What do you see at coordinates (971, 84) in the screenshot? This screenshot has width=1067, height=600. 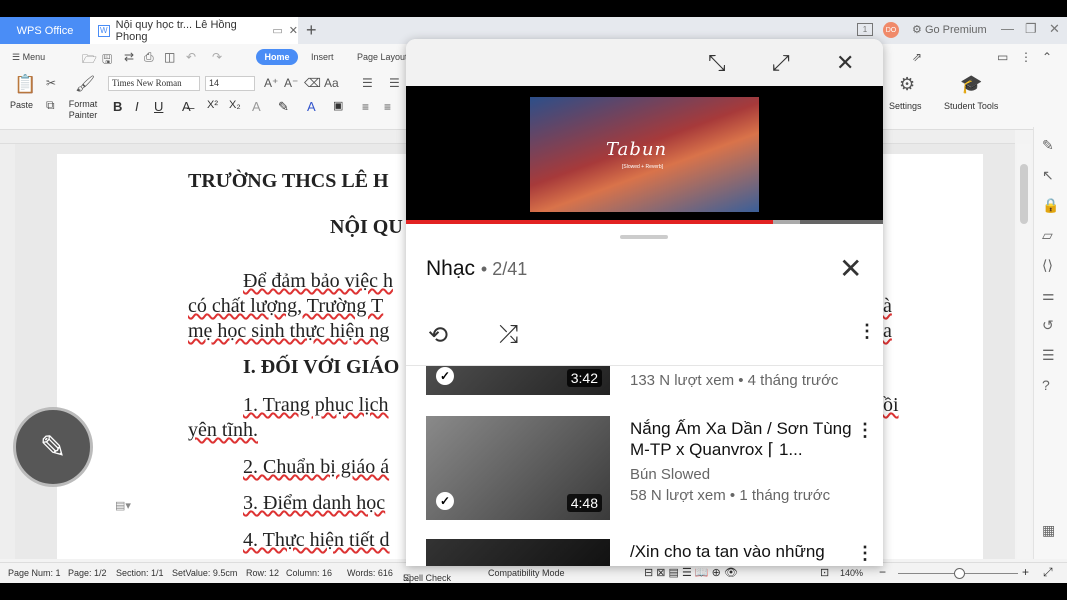 I see `student-tools-icon: 🎓` at bounding box center [971, 84].